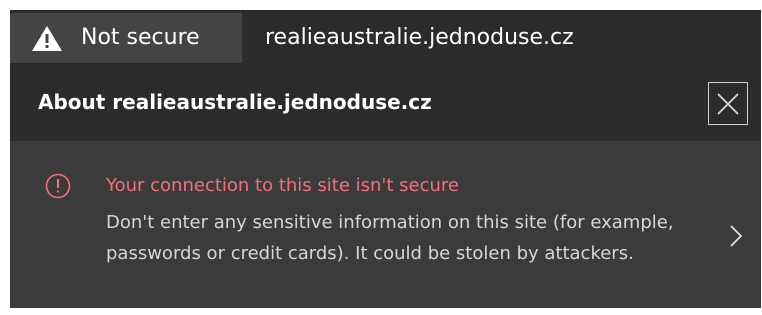 This screenshot has width=762, height=315. Describe the element at coordinates (419, 38) in the screenshot. I see `url-text: realieaustralie.jednoduse.cz` at that location.